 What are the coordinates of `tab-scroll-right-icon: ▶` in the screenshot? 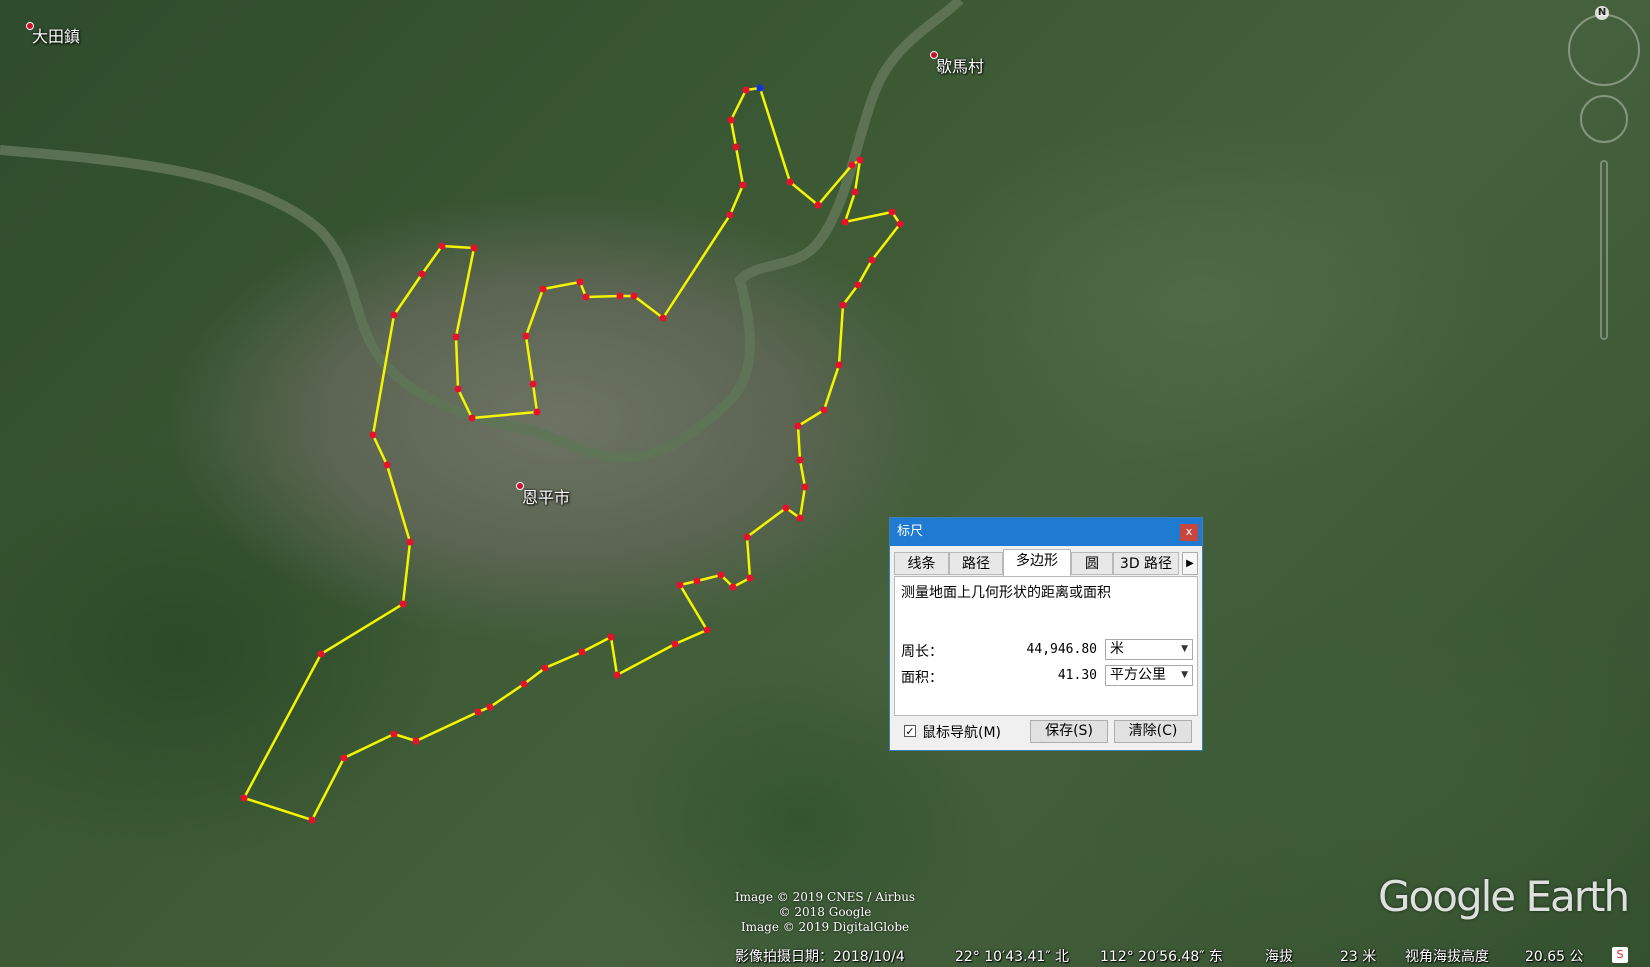 It's located at (1190, 563).